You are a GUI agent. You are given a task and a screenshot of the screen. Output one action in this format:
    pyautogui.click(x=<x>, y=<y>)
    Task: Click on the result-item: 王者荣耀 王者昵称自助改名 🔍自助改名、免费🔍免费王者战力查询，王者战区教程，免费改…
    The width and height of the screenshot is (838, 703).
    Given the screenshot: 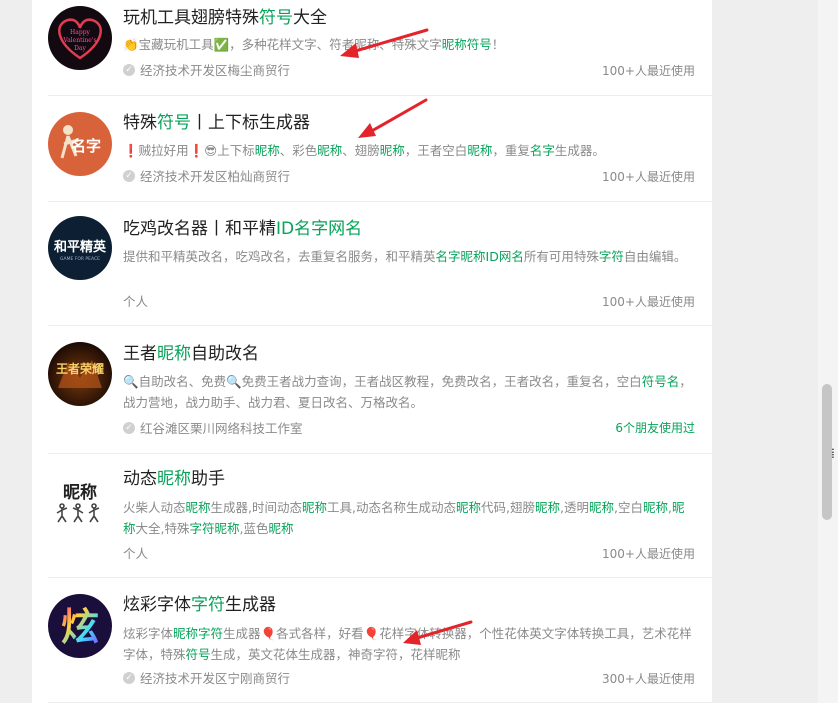 What is the action you would take?
    pyautogui.click(x=372, y=390)
    